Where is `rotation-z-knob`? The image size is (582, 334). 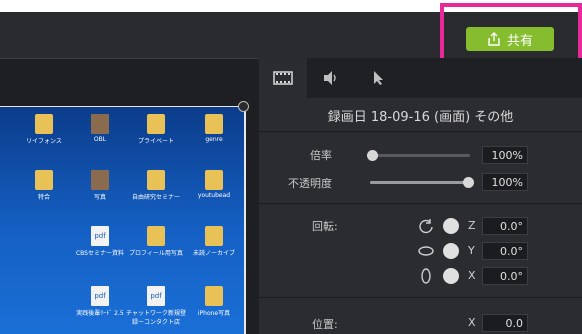 rotation-z-knob is located at coordinates (451, 226).